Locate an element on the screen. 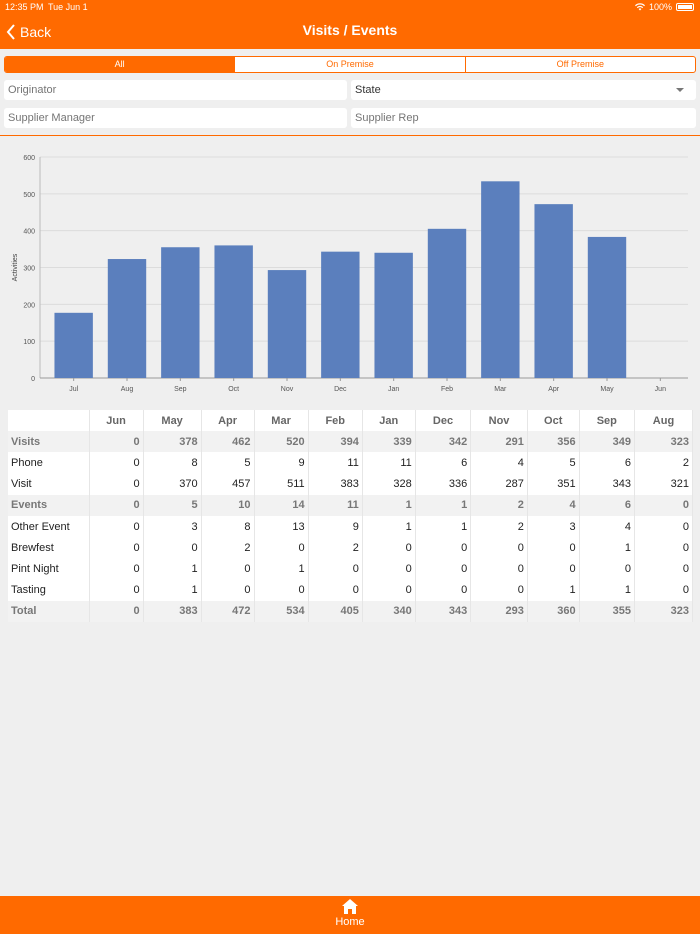 This screenshot has height=934, width=700. status-time: 12:35 PM is located at coordinates (24, 7).